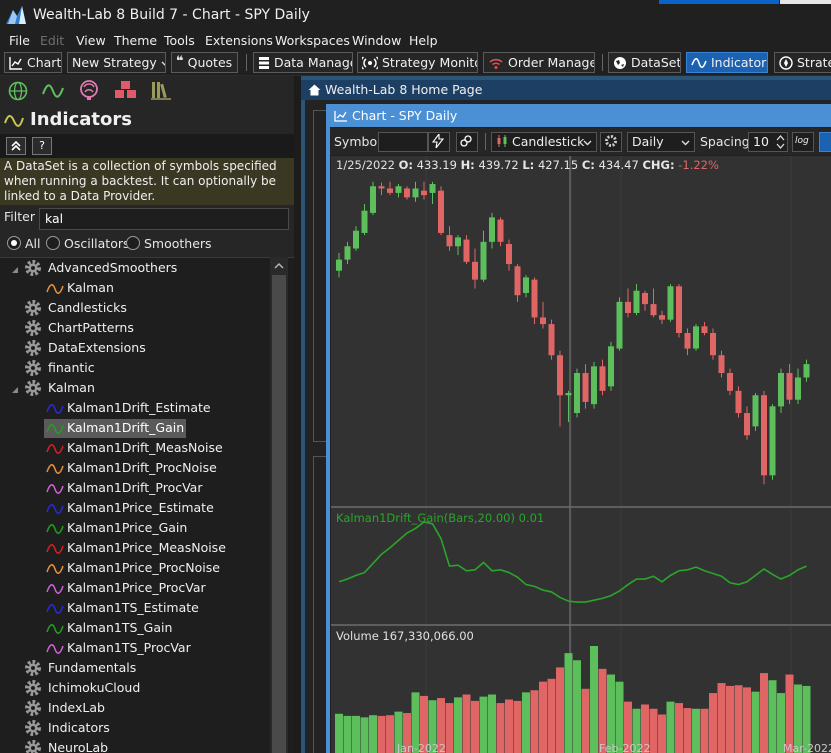 The image size is (831, 753). What do you see at coordinates (91, 40) in the screenshot?
I see `menu-view: View` at bounding box center [91, 40].